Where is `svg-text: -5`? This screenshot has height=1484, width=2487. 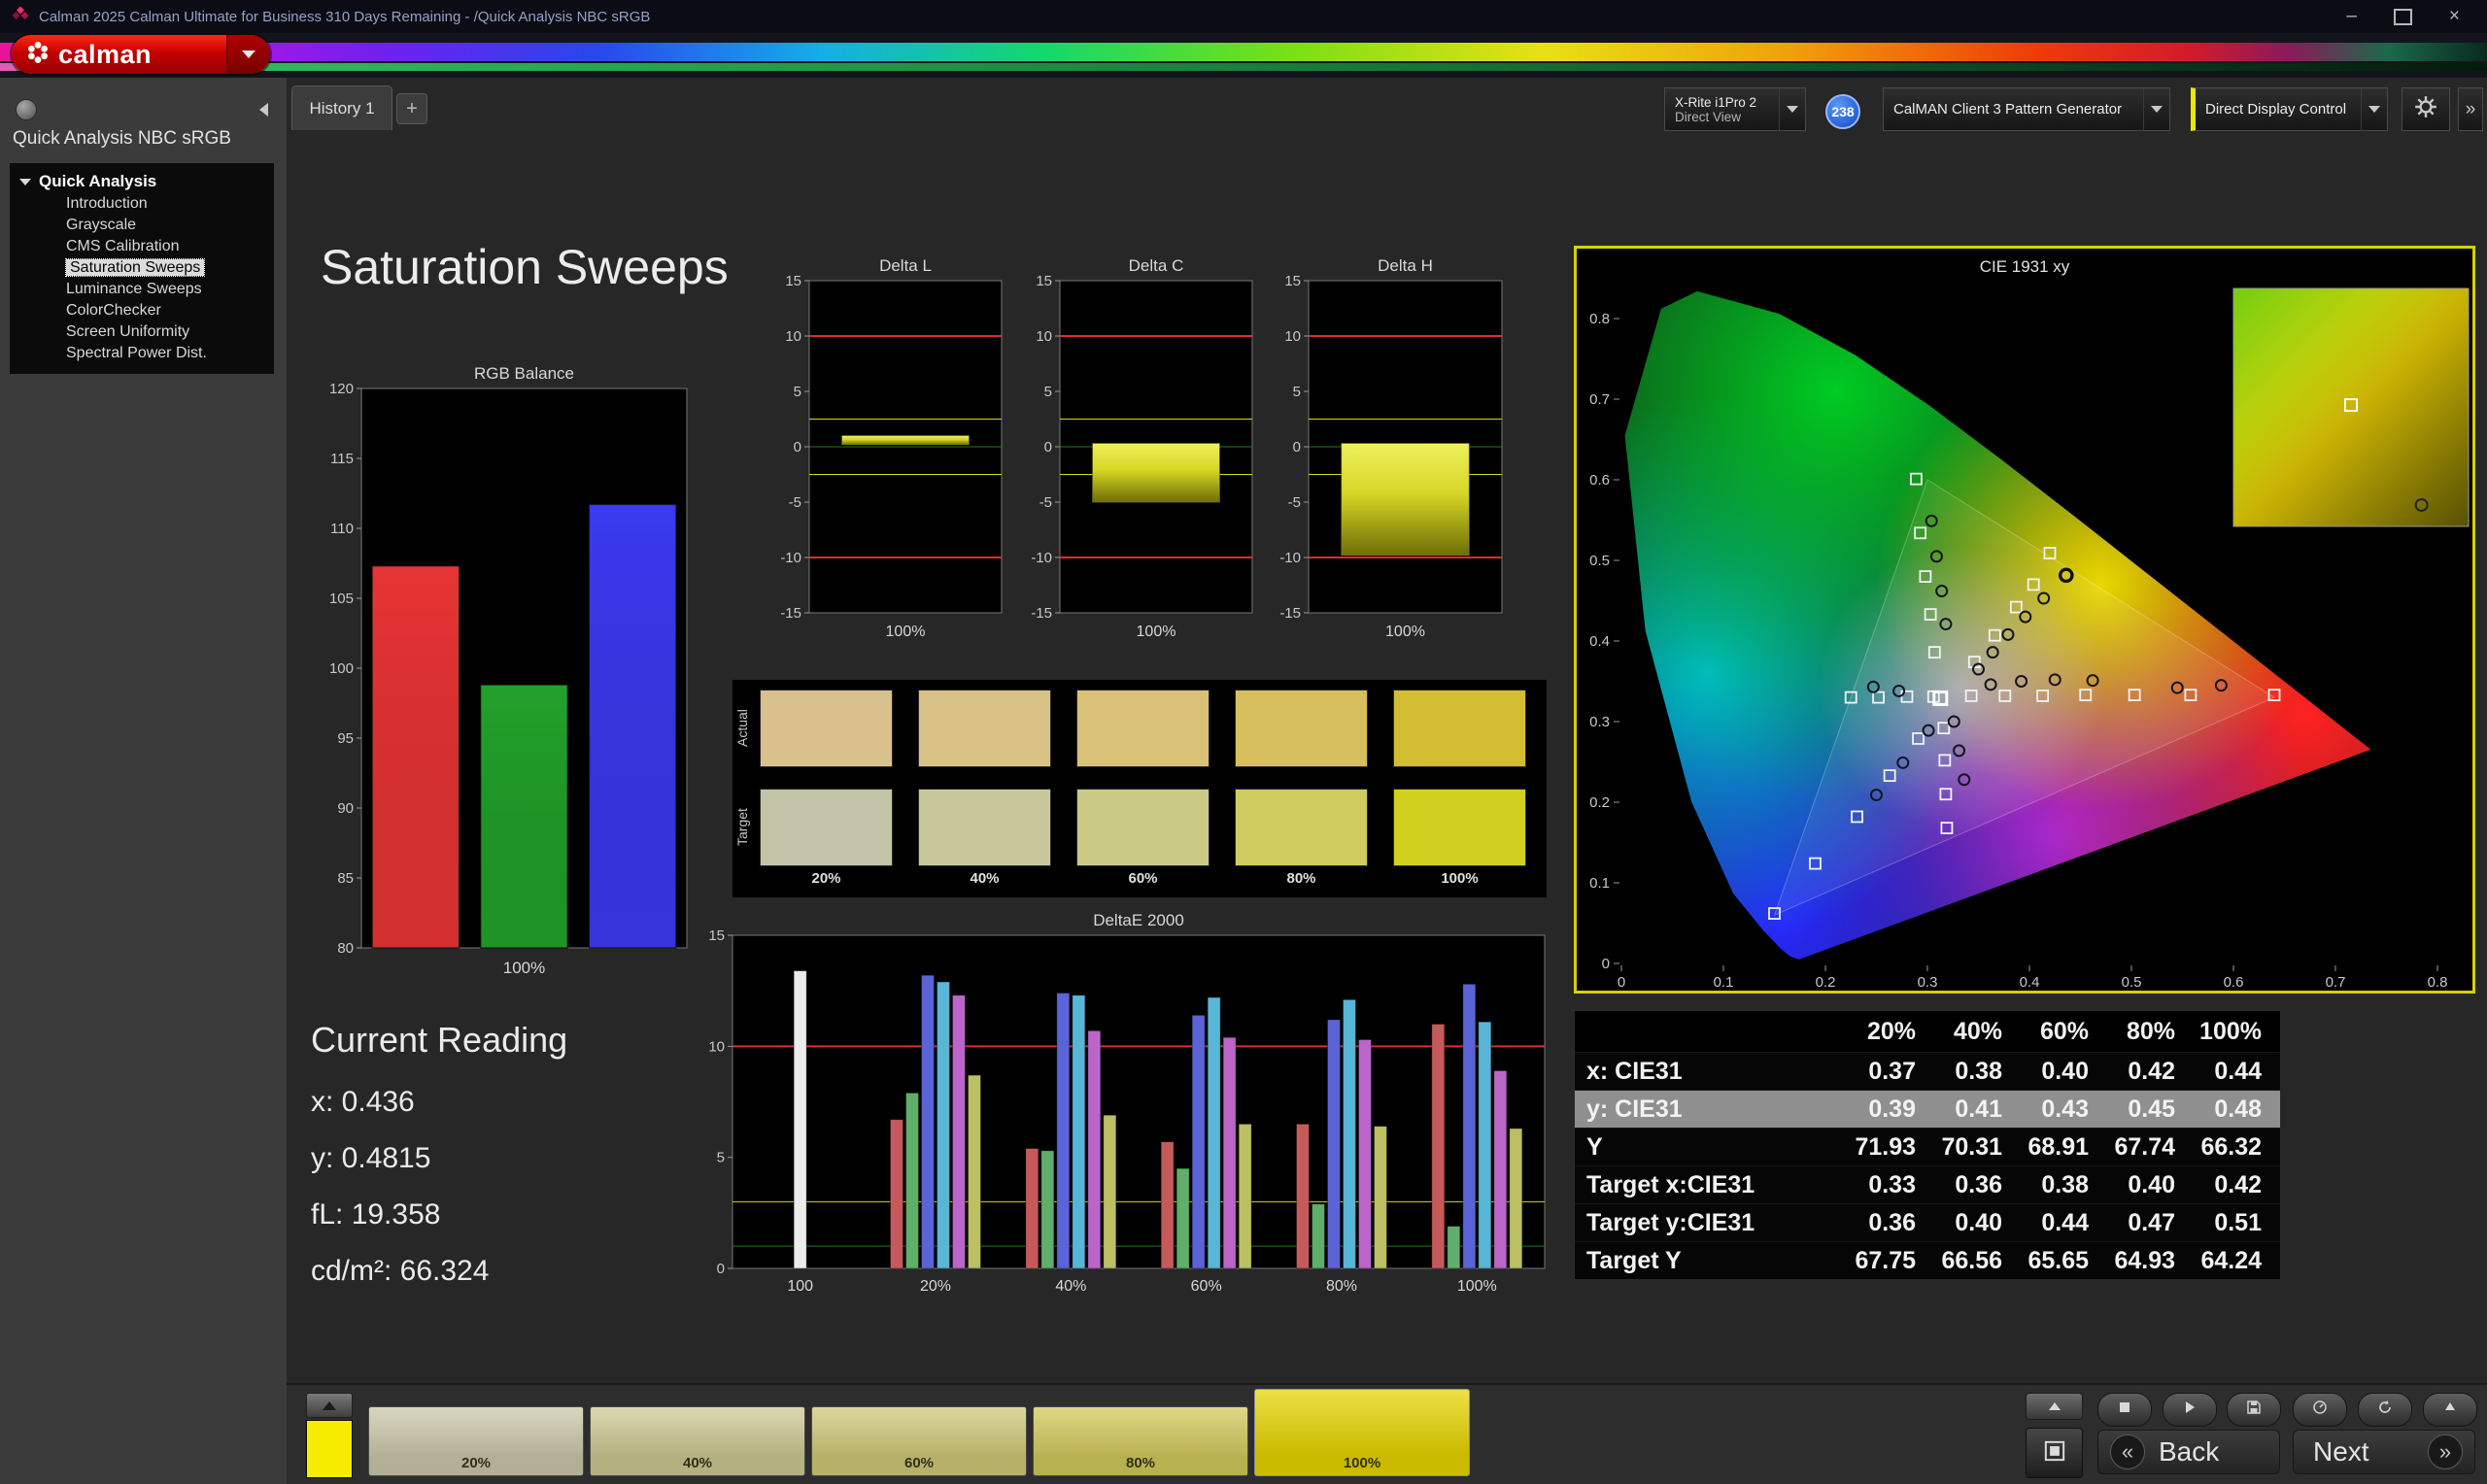
svg-text: -5 is located at coordinates (795, 502).